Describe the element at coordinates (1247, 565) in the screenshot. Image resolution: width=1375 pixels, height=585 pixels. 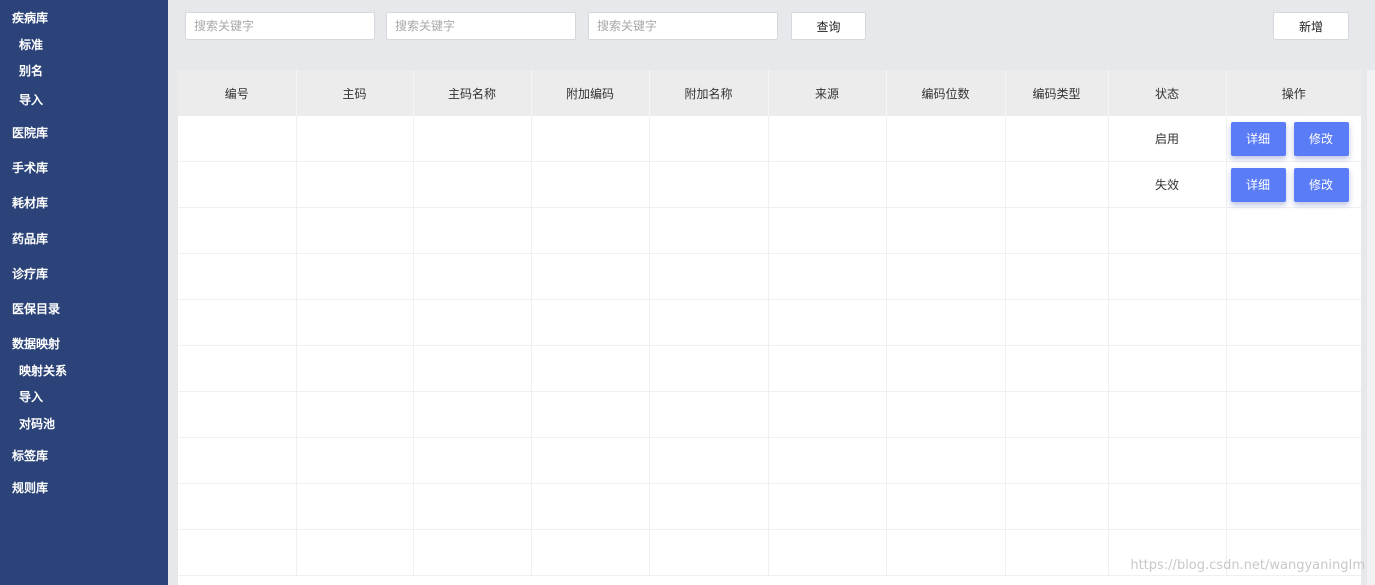
I see `watermark: https://blog.csdn.net/wangyaningIm` at that location.